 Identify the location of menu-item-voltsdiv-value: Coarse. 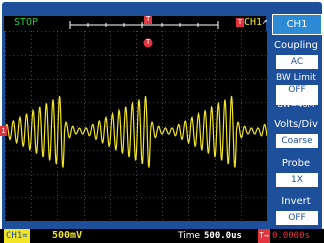
(297, 141).